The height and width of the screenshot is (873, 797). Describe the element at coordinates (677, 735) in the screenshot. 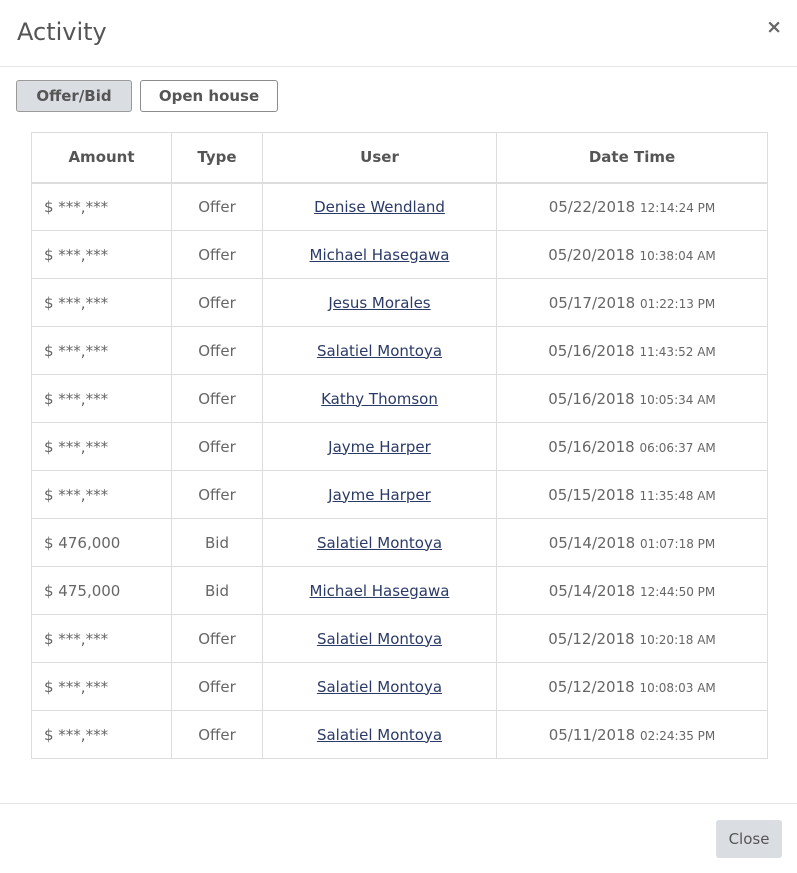

I see `time-text: 02:24:35 PM` at that location.